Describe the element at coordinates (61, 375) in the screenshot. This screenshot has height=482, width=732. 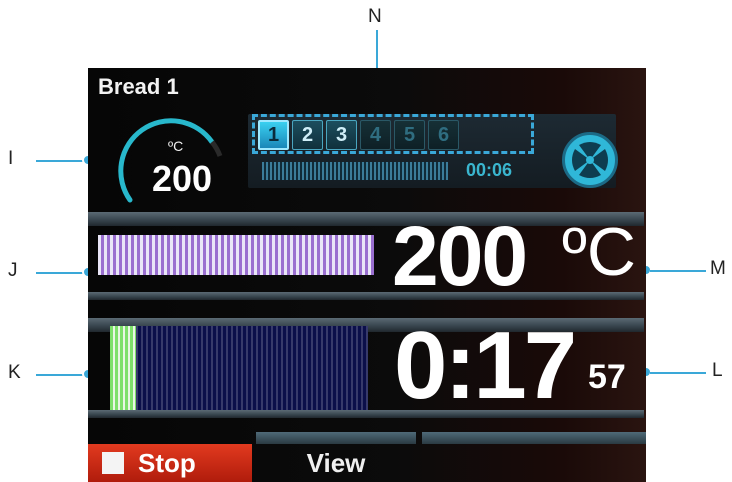
I see `callout-line-k` at that location.